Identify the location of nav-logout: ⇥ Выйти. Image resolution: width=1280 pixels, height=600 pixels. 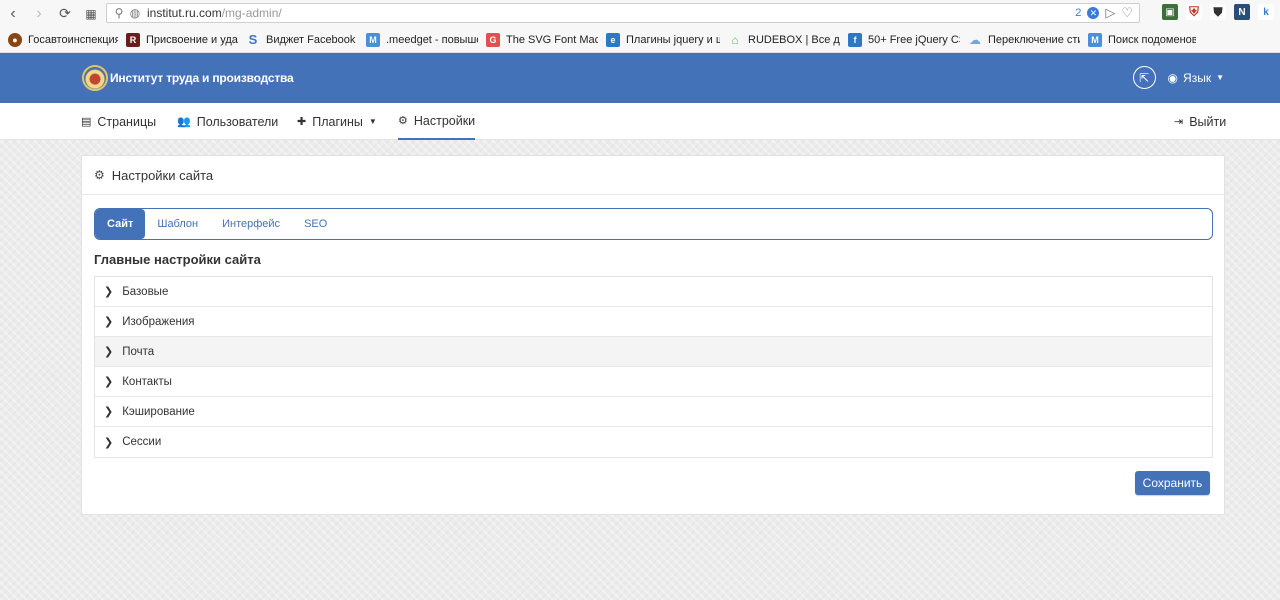
(1200, 121).